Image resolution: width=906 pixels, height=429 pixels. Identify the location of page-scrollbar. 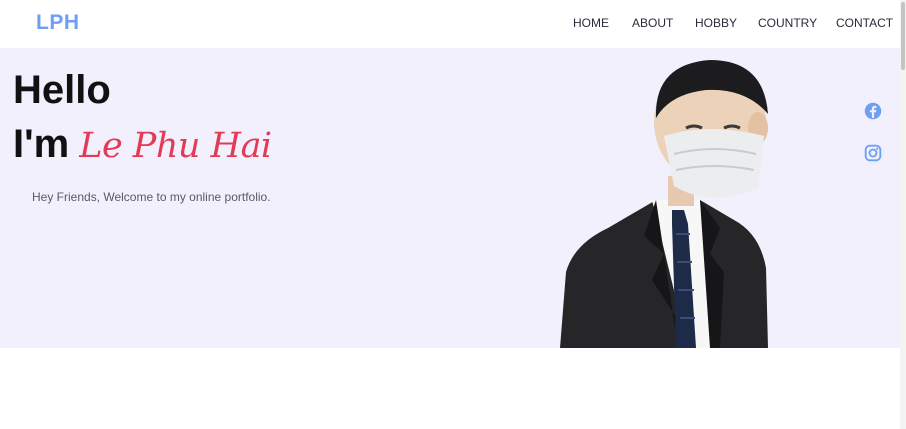
(903, 214).